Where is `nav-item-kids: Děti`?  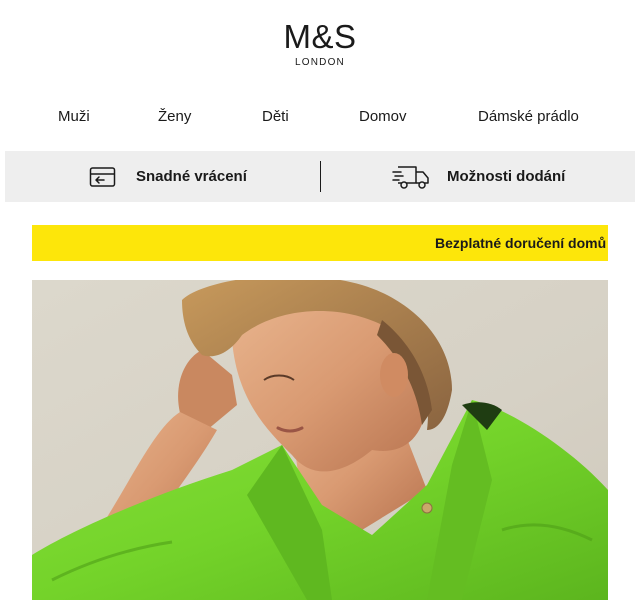
nav-item-kids: Děti is located at coordinates (275, 116).